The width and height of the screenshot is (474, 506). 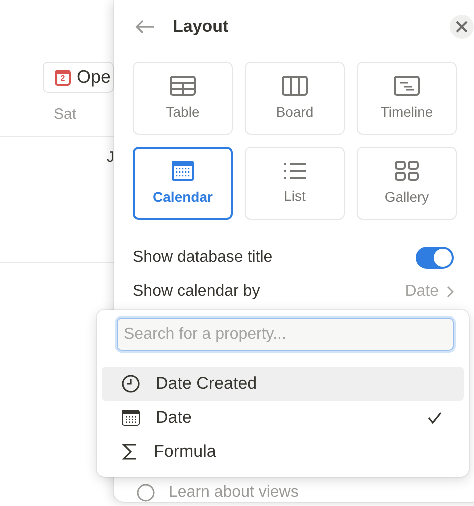 I want to click on table-icon, so click(x=183, y=86).